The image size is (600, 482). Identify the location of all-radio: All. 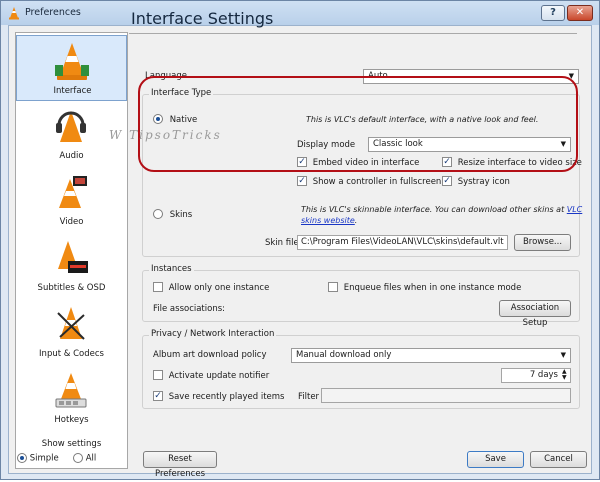
(84, 458).